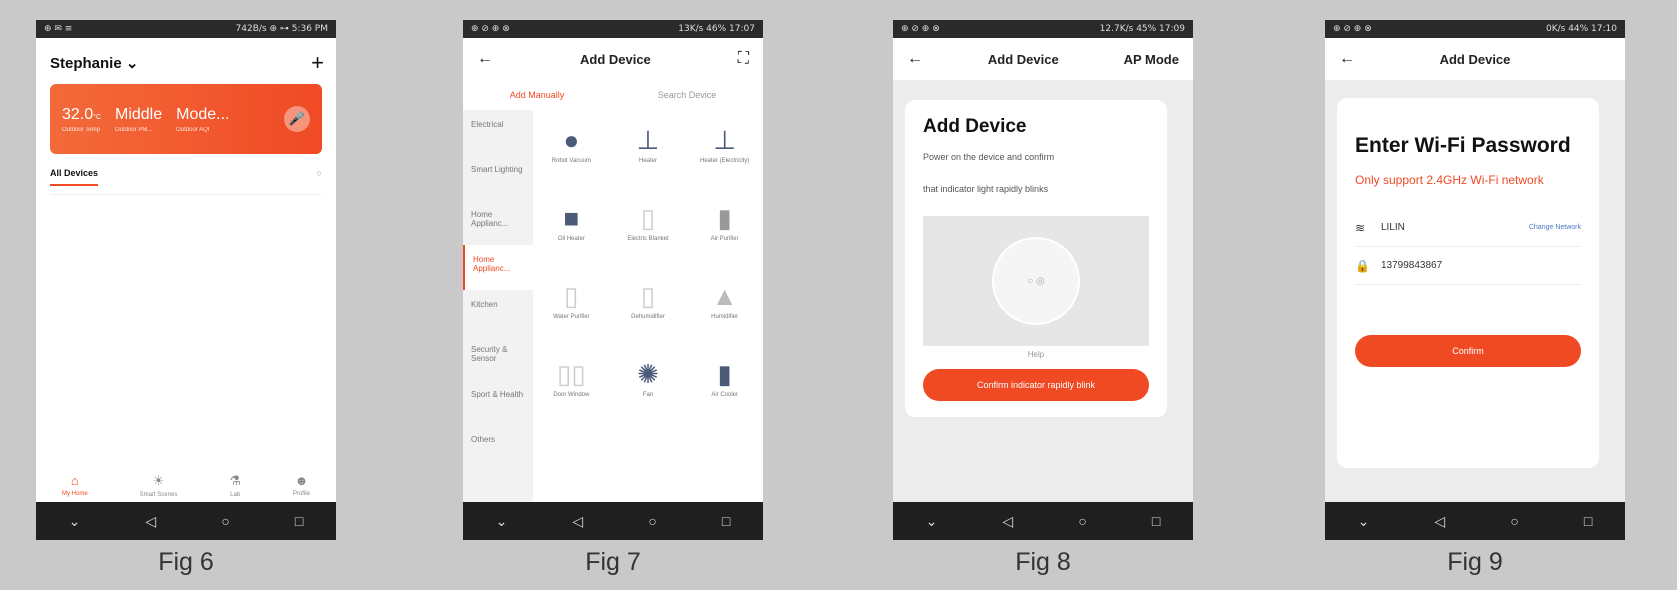 This screenshot has width=1677, height=590. What do you see at coordinates (1468, 266) in the screenshot?
I see `password-field: 🔒 13799843867` at bounding box center [1468, 266].